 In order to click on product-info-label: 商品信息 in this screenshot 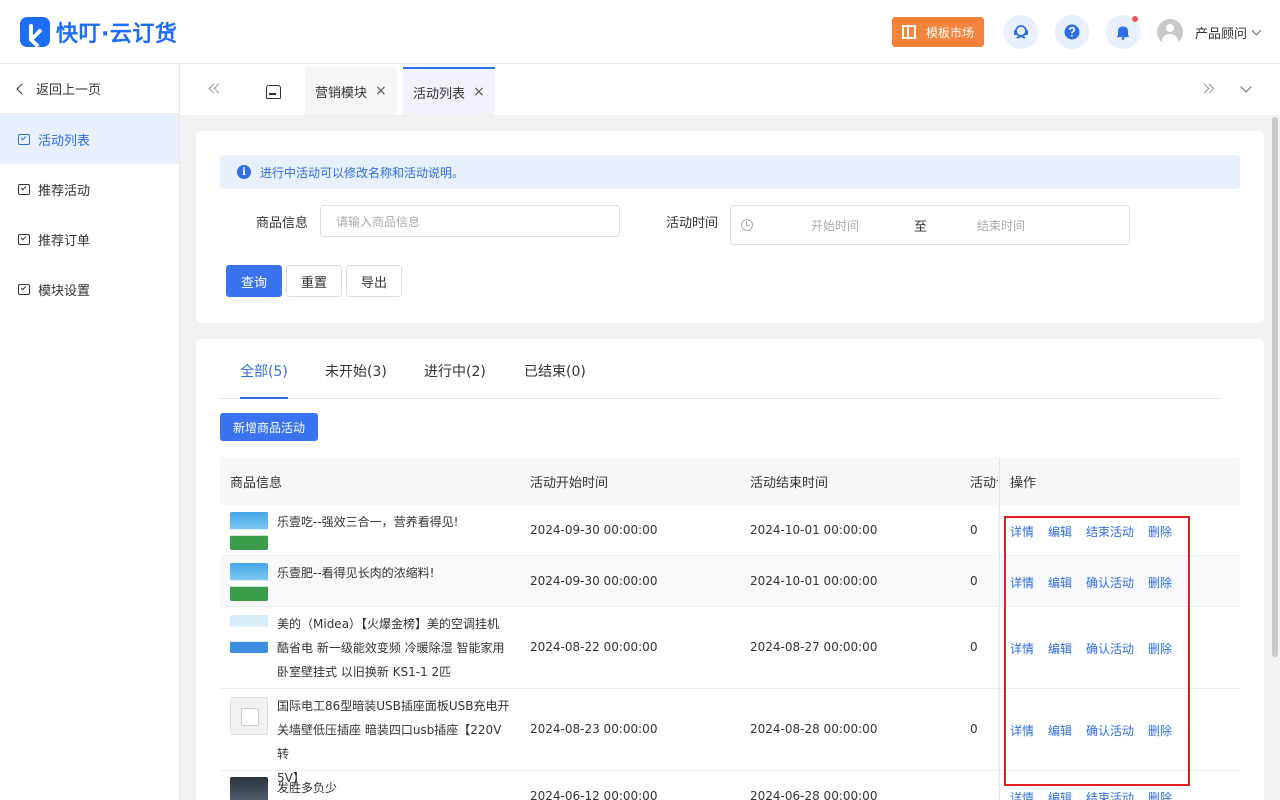, I will do `click(282, 223)`.